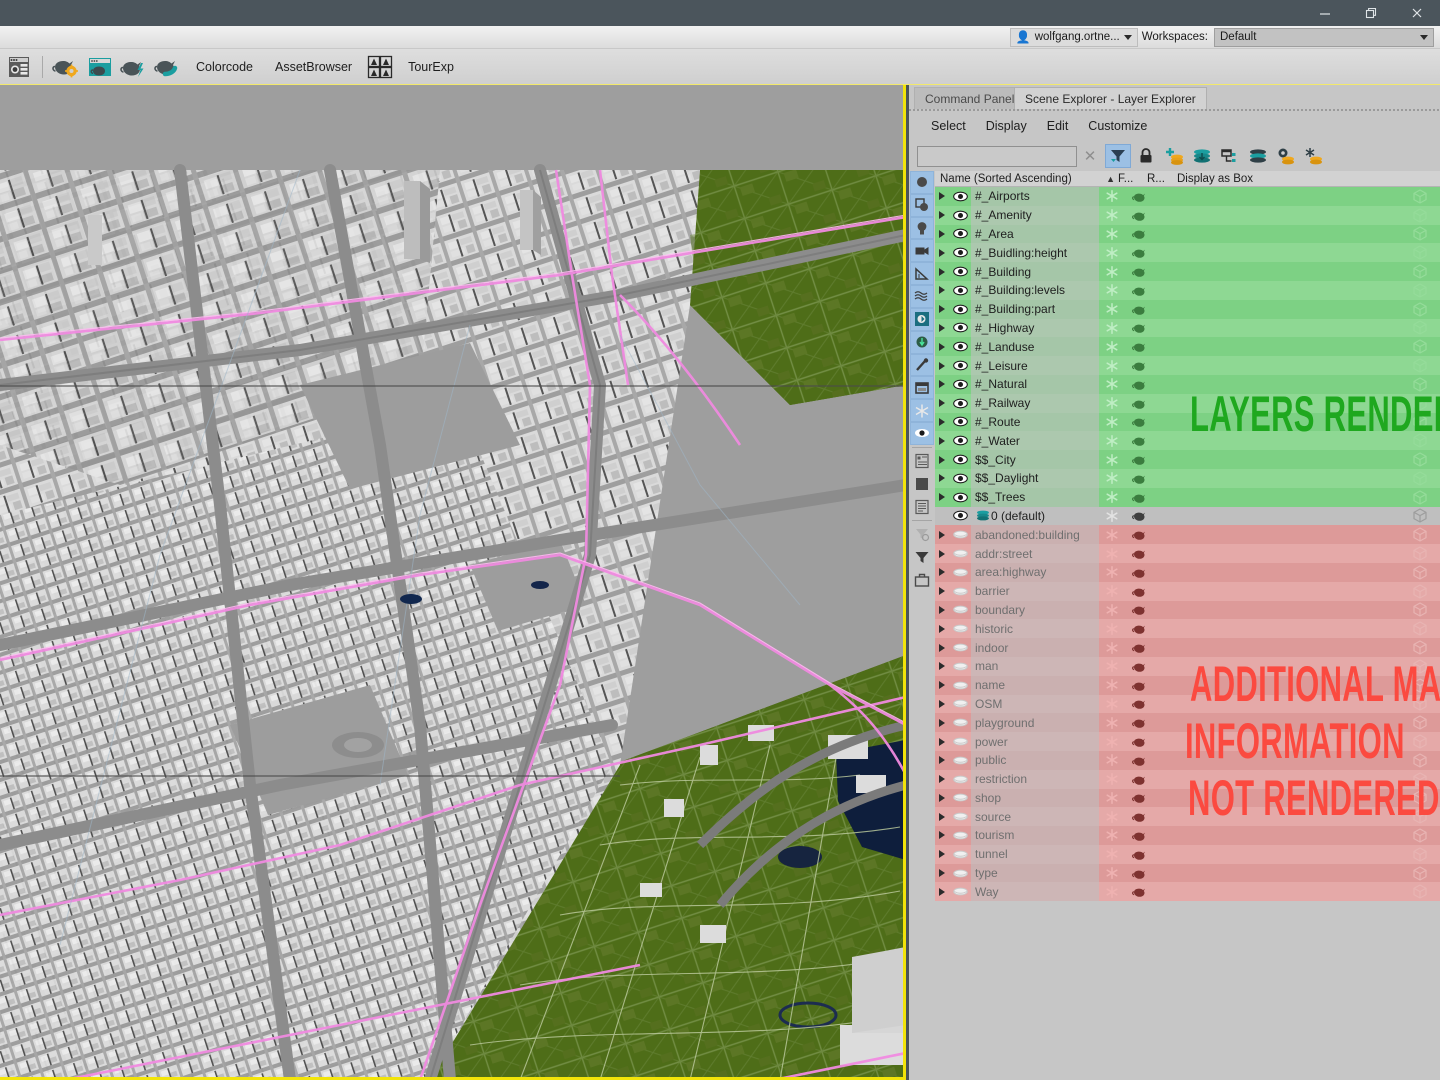 This screenshot has width=1440, height=1080. I want to click on layer-row: source, so click(1187, 817).